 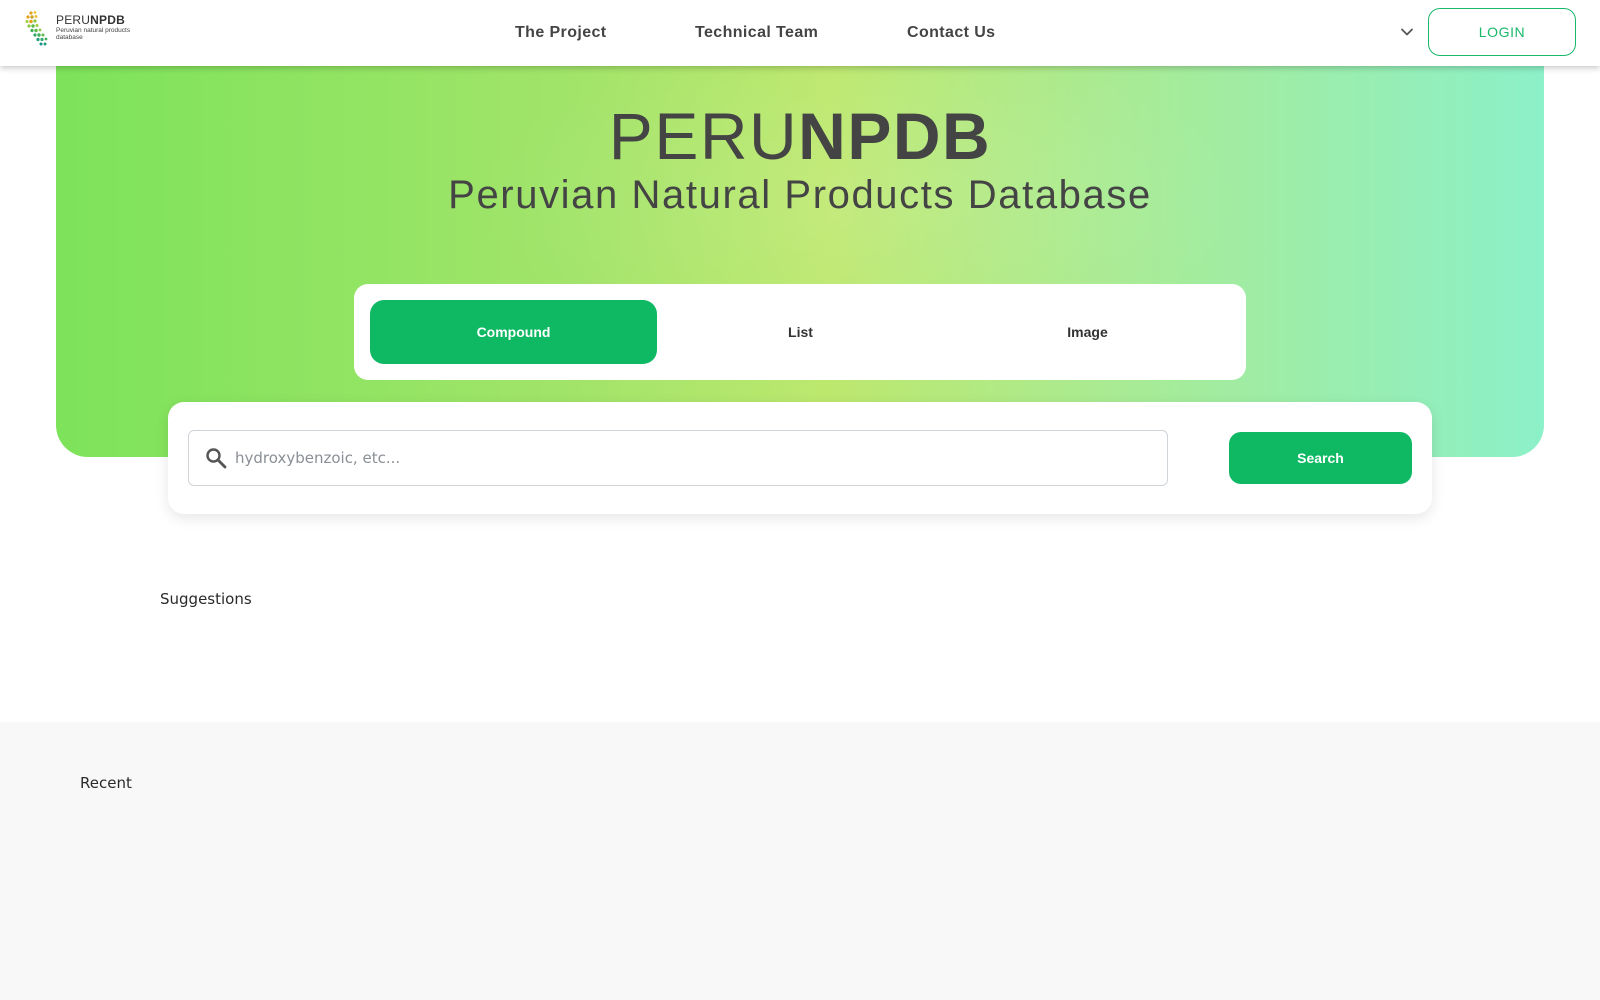 What do you see at coordinates (106, 783) in the screenshot?
I see `recent-heading: Recent` at bounding box center [106, 783].